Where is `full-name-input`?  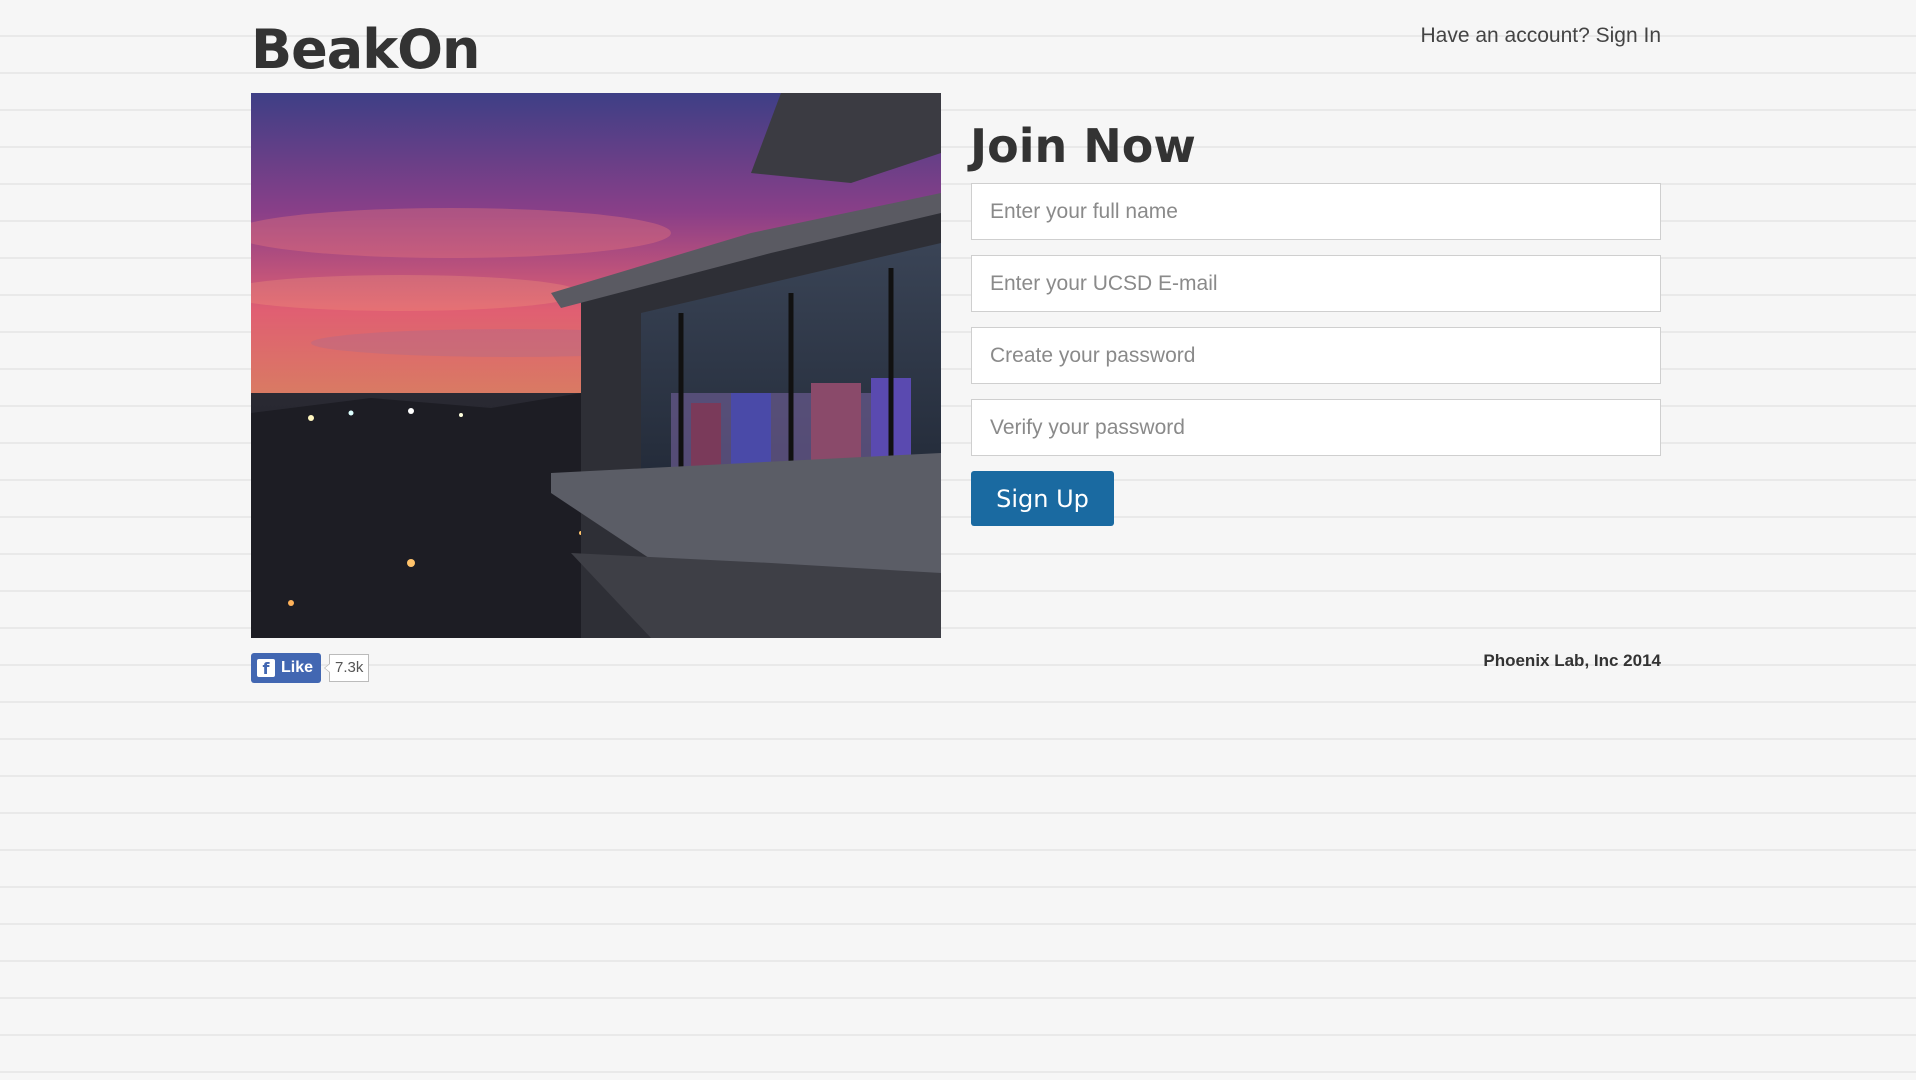 full-name-input is located at coordinates (1316, 211).